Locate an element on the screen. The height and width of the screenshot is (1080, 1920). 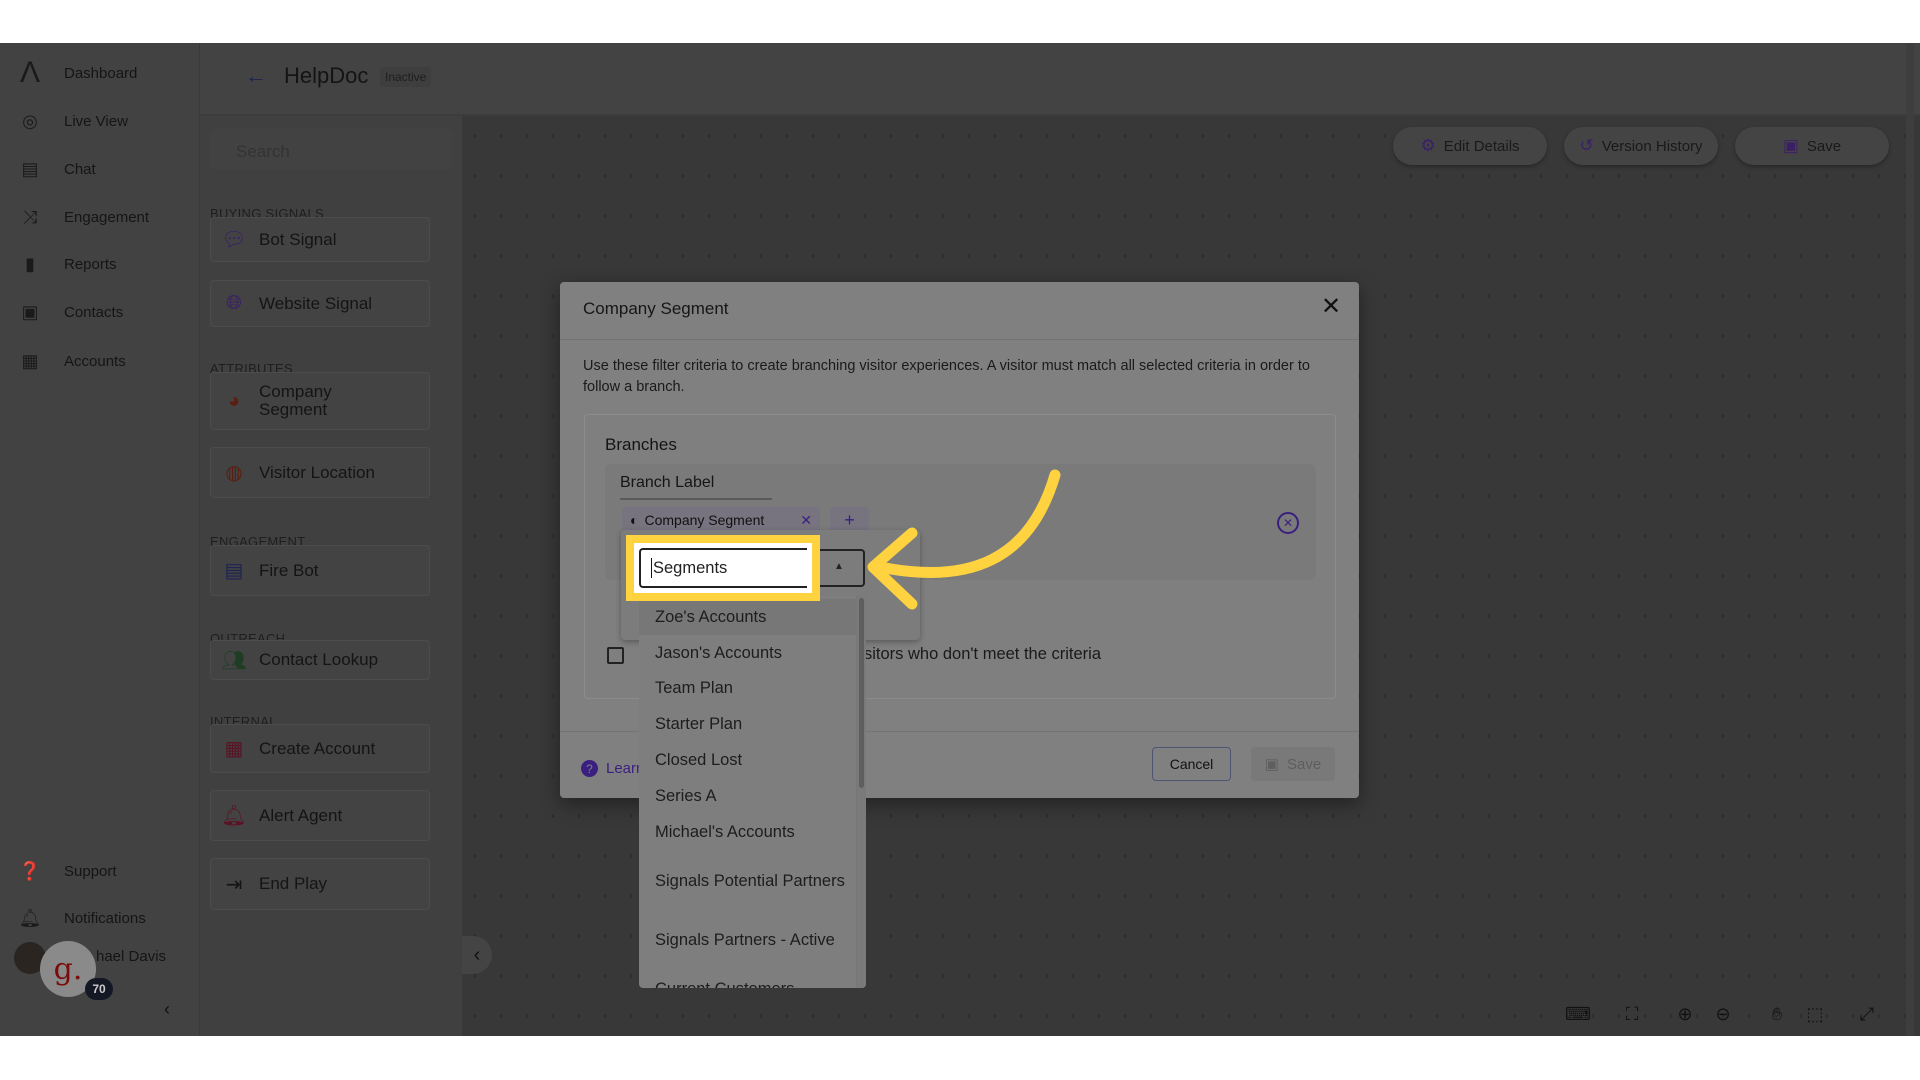
arrow-curve is located at coordinates (967, 523).